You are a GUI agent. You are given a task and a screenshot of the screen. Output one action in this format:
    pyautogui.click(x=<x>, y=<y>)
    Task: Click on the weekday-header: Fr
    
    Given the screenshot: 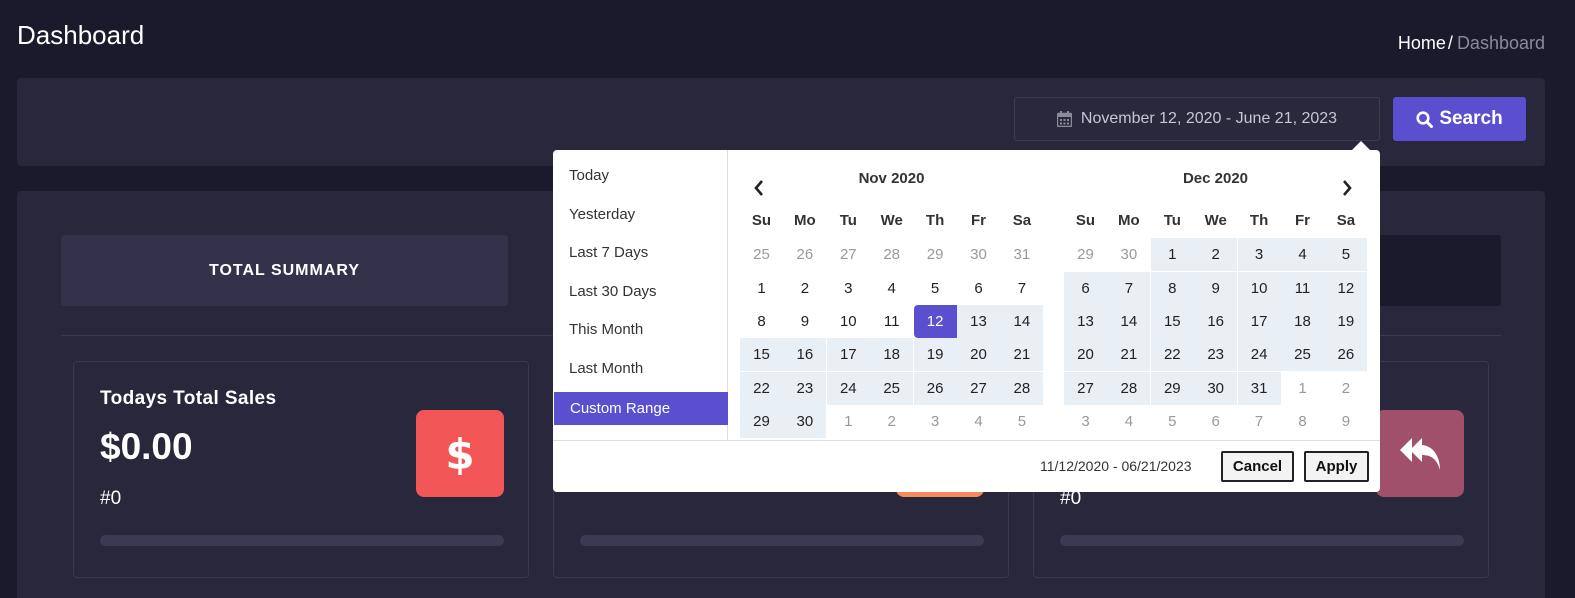 What is the action you would take?
    pyautogui.click(x=978, y=220)
    